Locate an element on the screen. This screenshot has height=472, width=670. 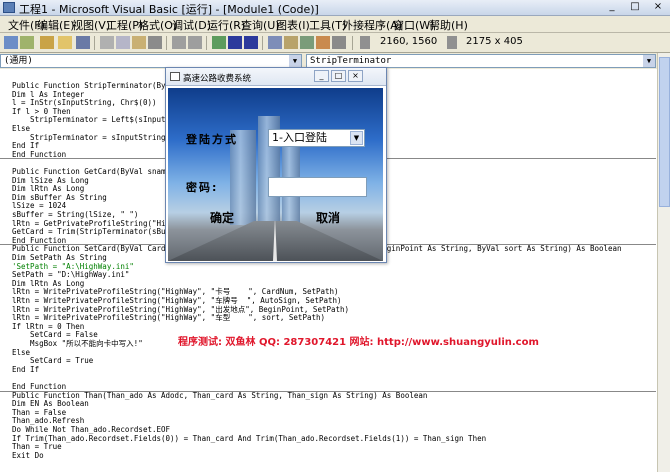
form-icon is located at coordinates (175, 76).